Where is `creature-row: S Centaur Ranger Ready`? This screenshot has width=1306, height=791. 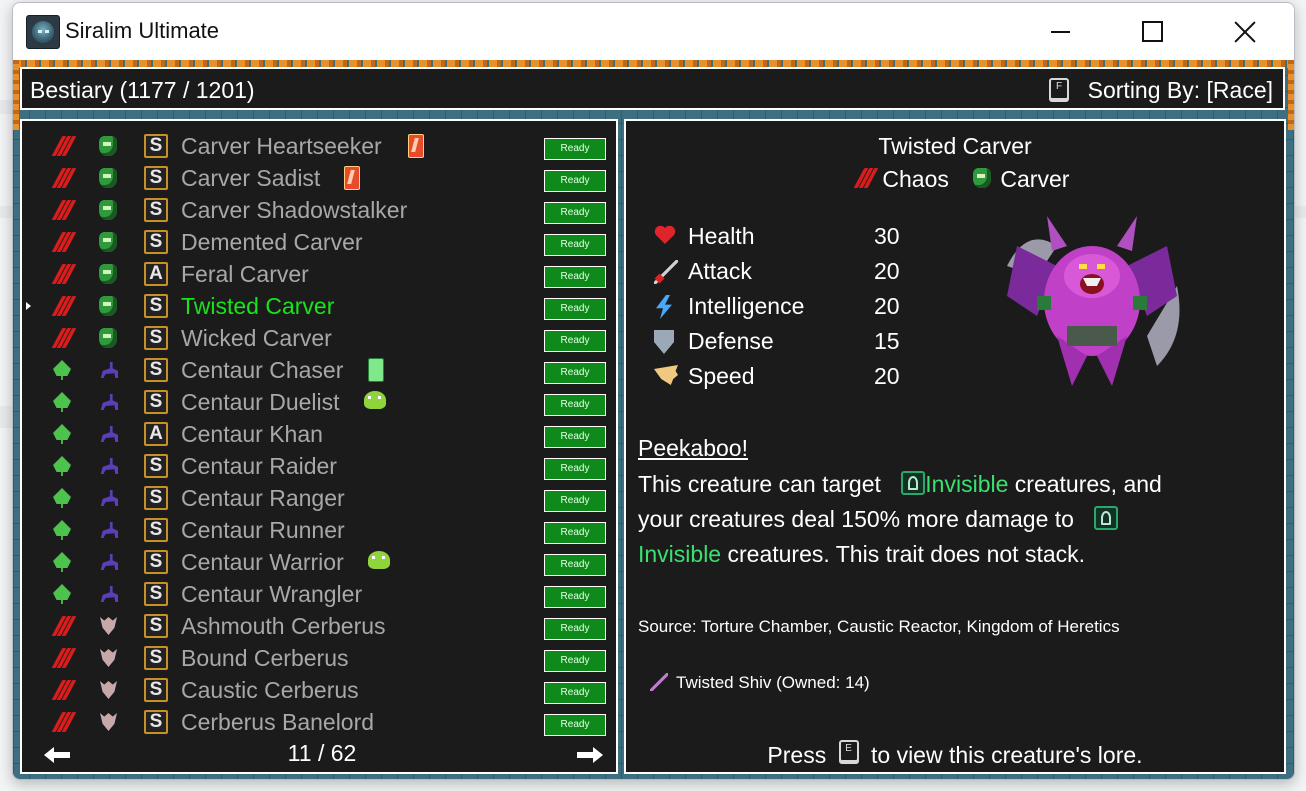 creature-row: S Centaur Ranger Ready is located at coordinates (319, 498).